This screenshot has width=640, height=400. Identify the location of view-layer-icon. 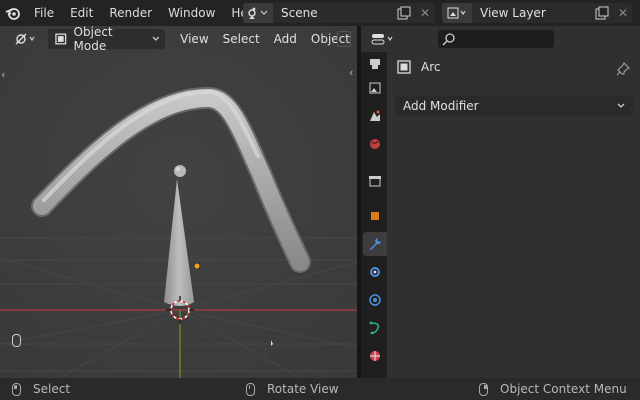
(457, 13).